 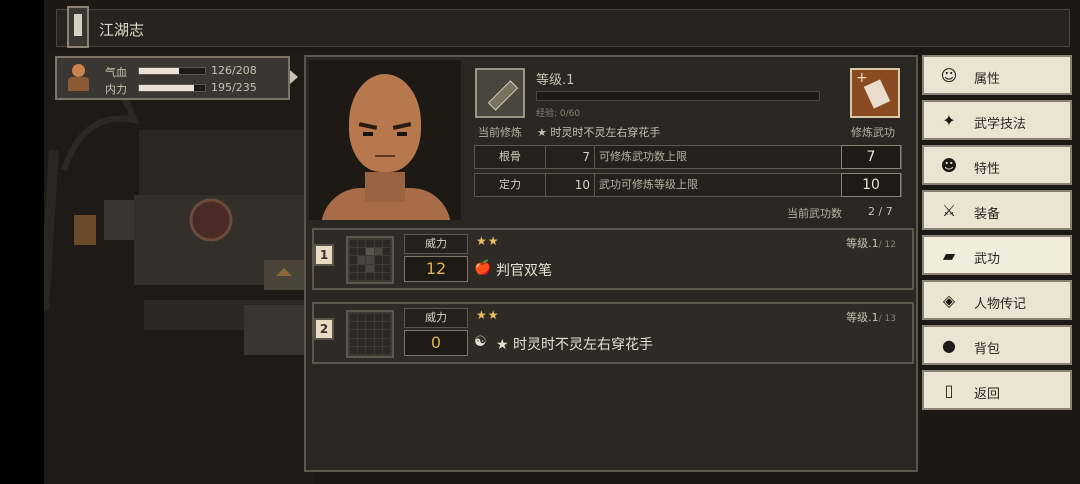 I want to click on menu-traits-button: ☻ 特性, so click(x=997, y=165).